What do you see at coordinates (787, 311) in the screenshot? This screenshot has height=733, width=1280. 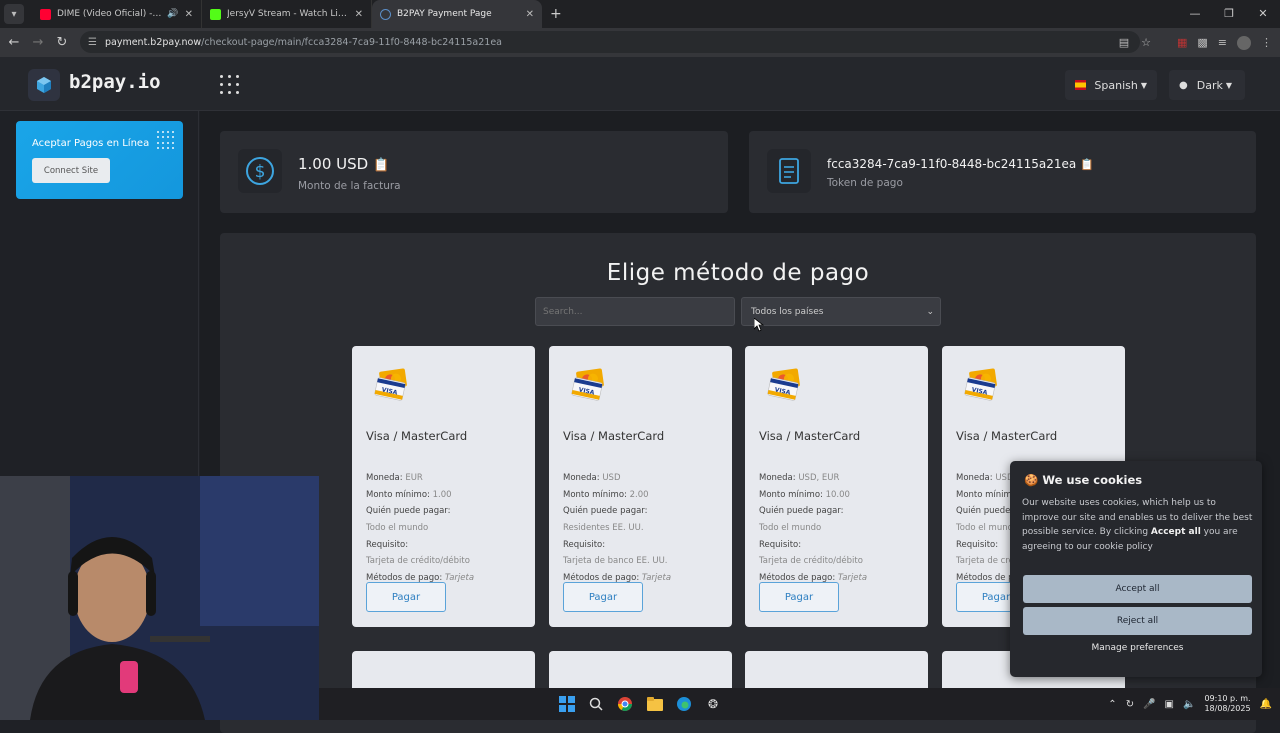 I see `country-filter-value: Todos los países` at bounding box center [787, 311].